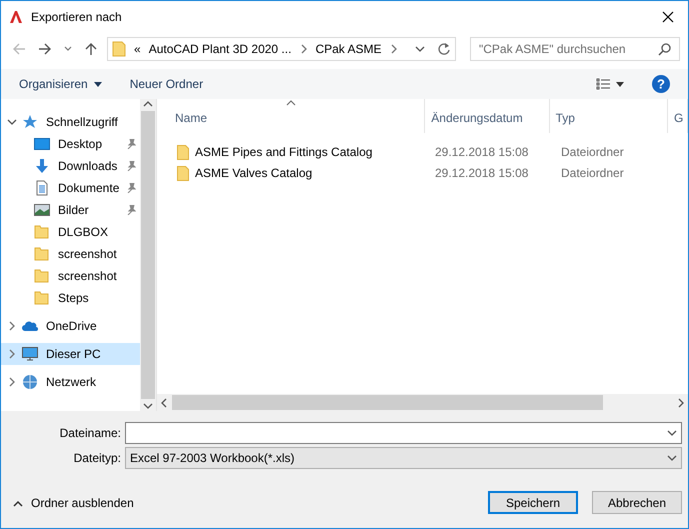 Image resolution: width=689 pixels, height=529 pixels. Describe the element at coordinates (533, 502) in the screenshot. I see `dialog-button: Speichern` at that location.